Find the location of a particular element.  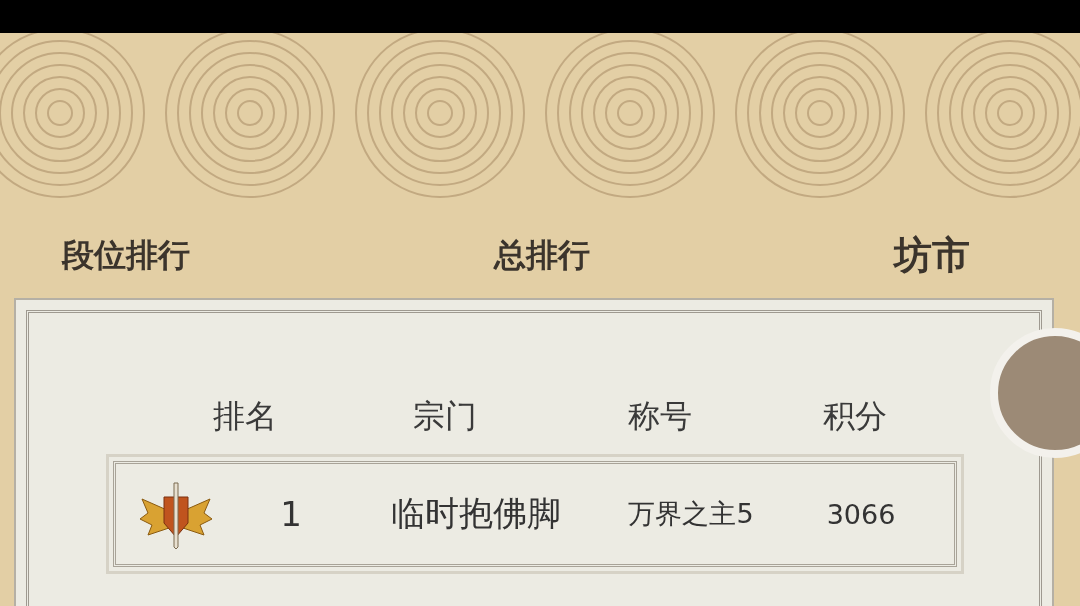

column-header: 宗门 is located at coordinates (445, 416).